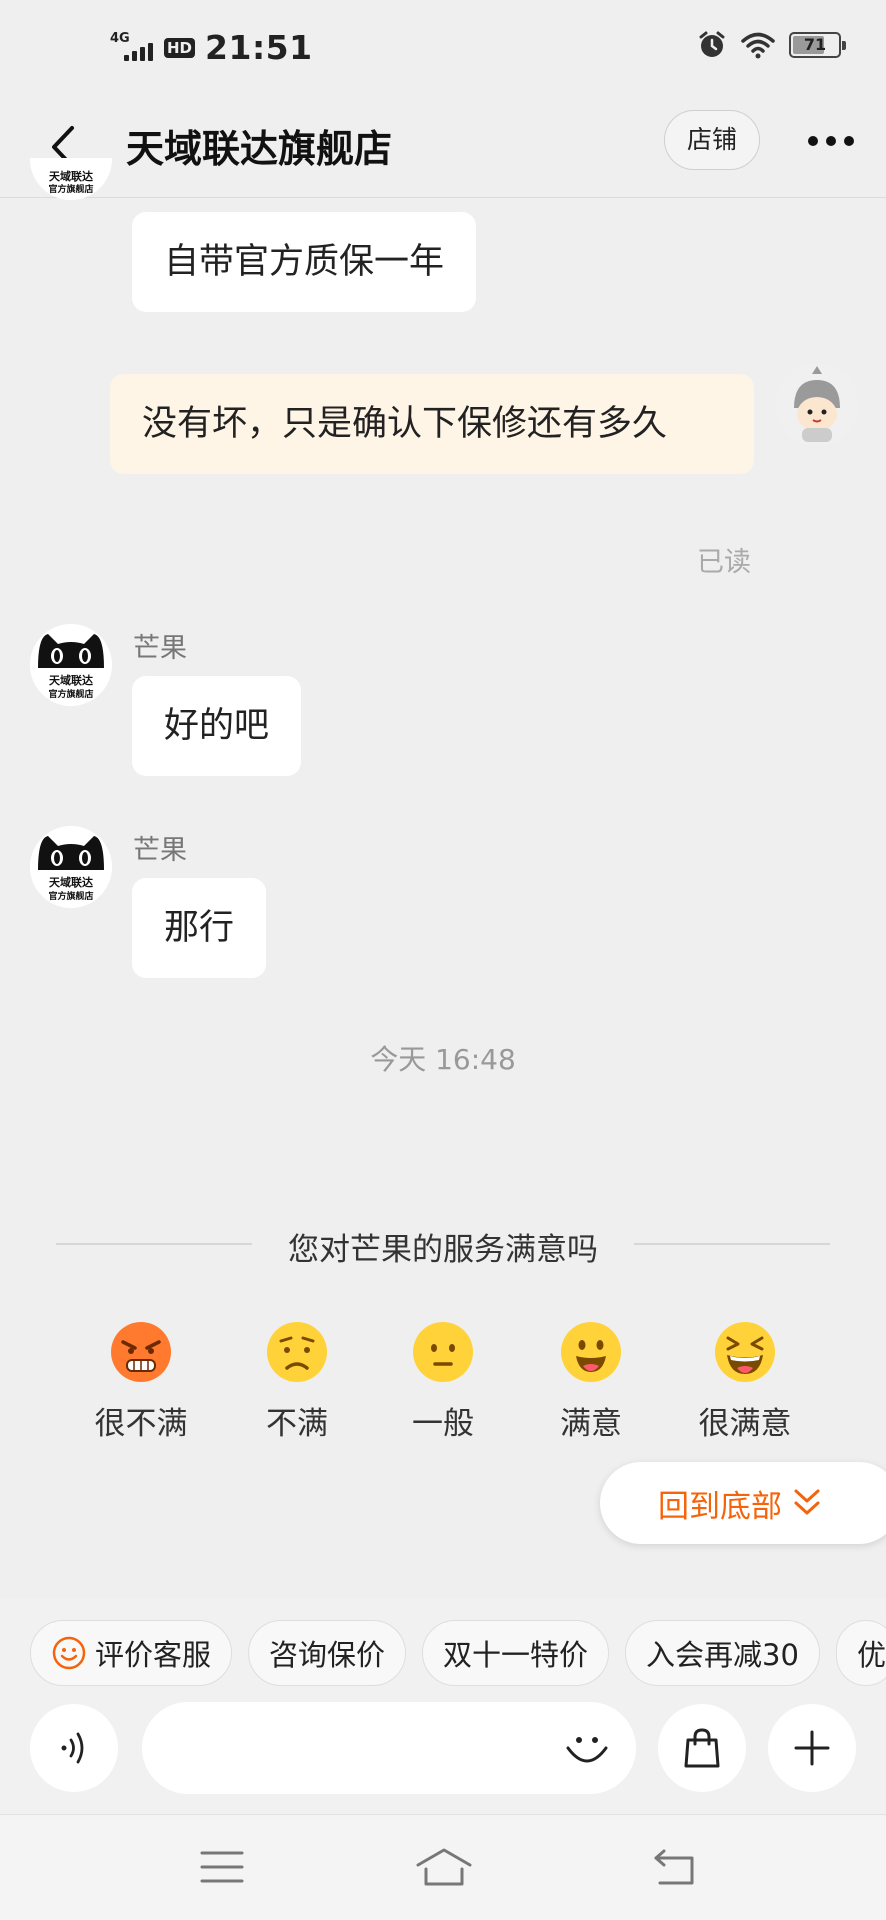 The width and height of the screenshot is (886, 1920). What do you see at coordinates (432, 424) in the screenshot?
I see `my-message-bubble: 没有坏，只是确认下保修还有多久` at bounding box center [432, 424].